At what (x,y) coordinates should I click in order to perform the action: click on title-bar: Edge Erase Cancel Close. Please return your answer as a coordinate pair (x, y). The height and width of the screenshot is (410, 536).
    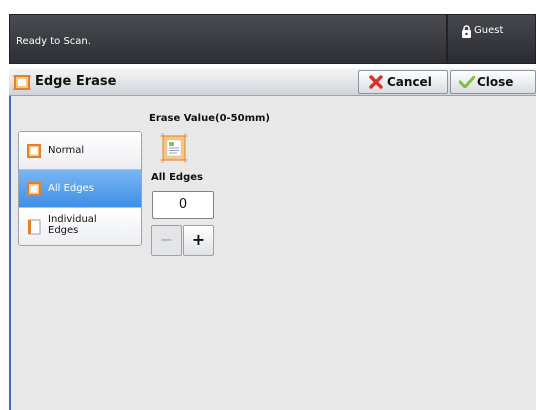
    Looking at the image, I should click on (272, 82).